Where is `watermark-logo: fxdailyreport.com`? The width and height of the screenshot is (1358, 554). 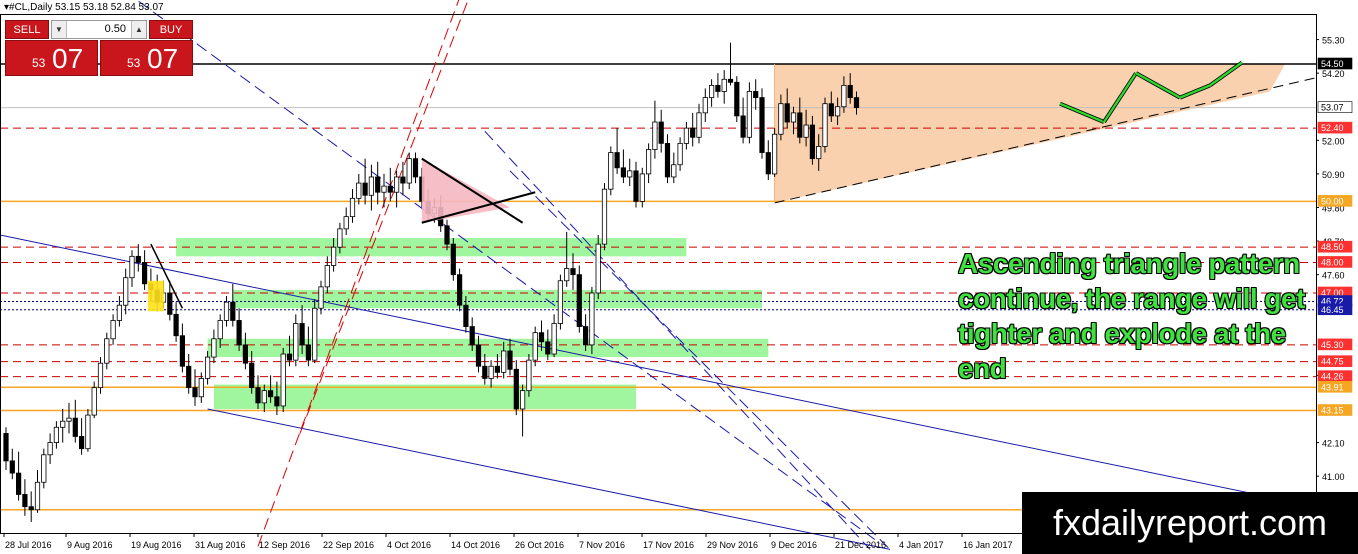 watermark-logo: fxdailyreport.com is located at coordinates (1190, 523).